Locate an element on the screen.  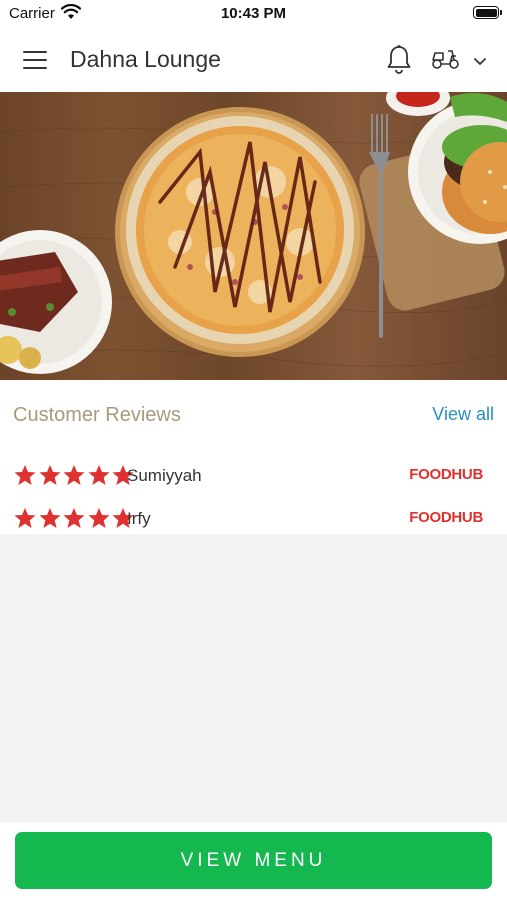
reviewer-name: Irfy is located at coordinates (139, 518).